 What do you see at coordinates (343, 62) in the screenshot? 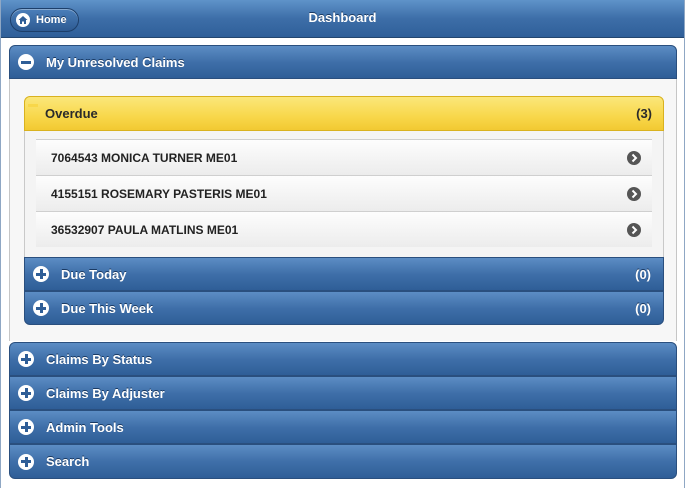
I see `section-my-unresolved-claims: My Unresolved Claims` at bounding box center [343, 62].